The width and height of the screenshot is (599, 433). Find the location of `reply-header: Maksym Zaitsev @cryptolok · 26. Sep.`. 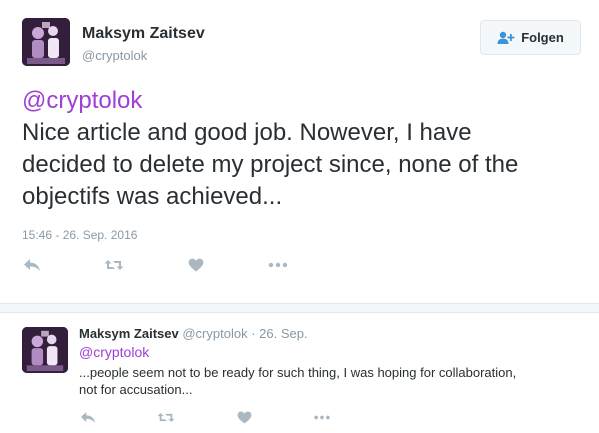

reply-header: Maksym Zaitsev @cryptolok · 26. Sep. is located at coordinates (193, 333).